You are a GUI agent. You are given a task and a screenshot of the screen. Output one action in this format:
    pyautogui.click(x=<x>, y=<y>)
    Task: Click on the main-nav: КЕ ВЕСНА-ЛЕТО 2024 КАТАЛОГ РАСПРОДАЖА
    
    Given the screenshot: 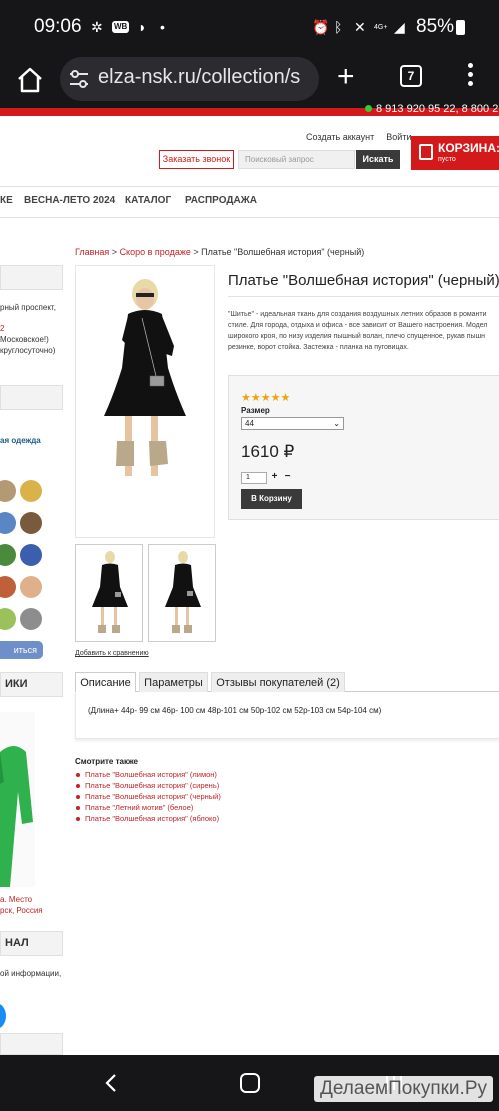 What is the action you would take?
    pyautogui.click(x=249, y=202)
    